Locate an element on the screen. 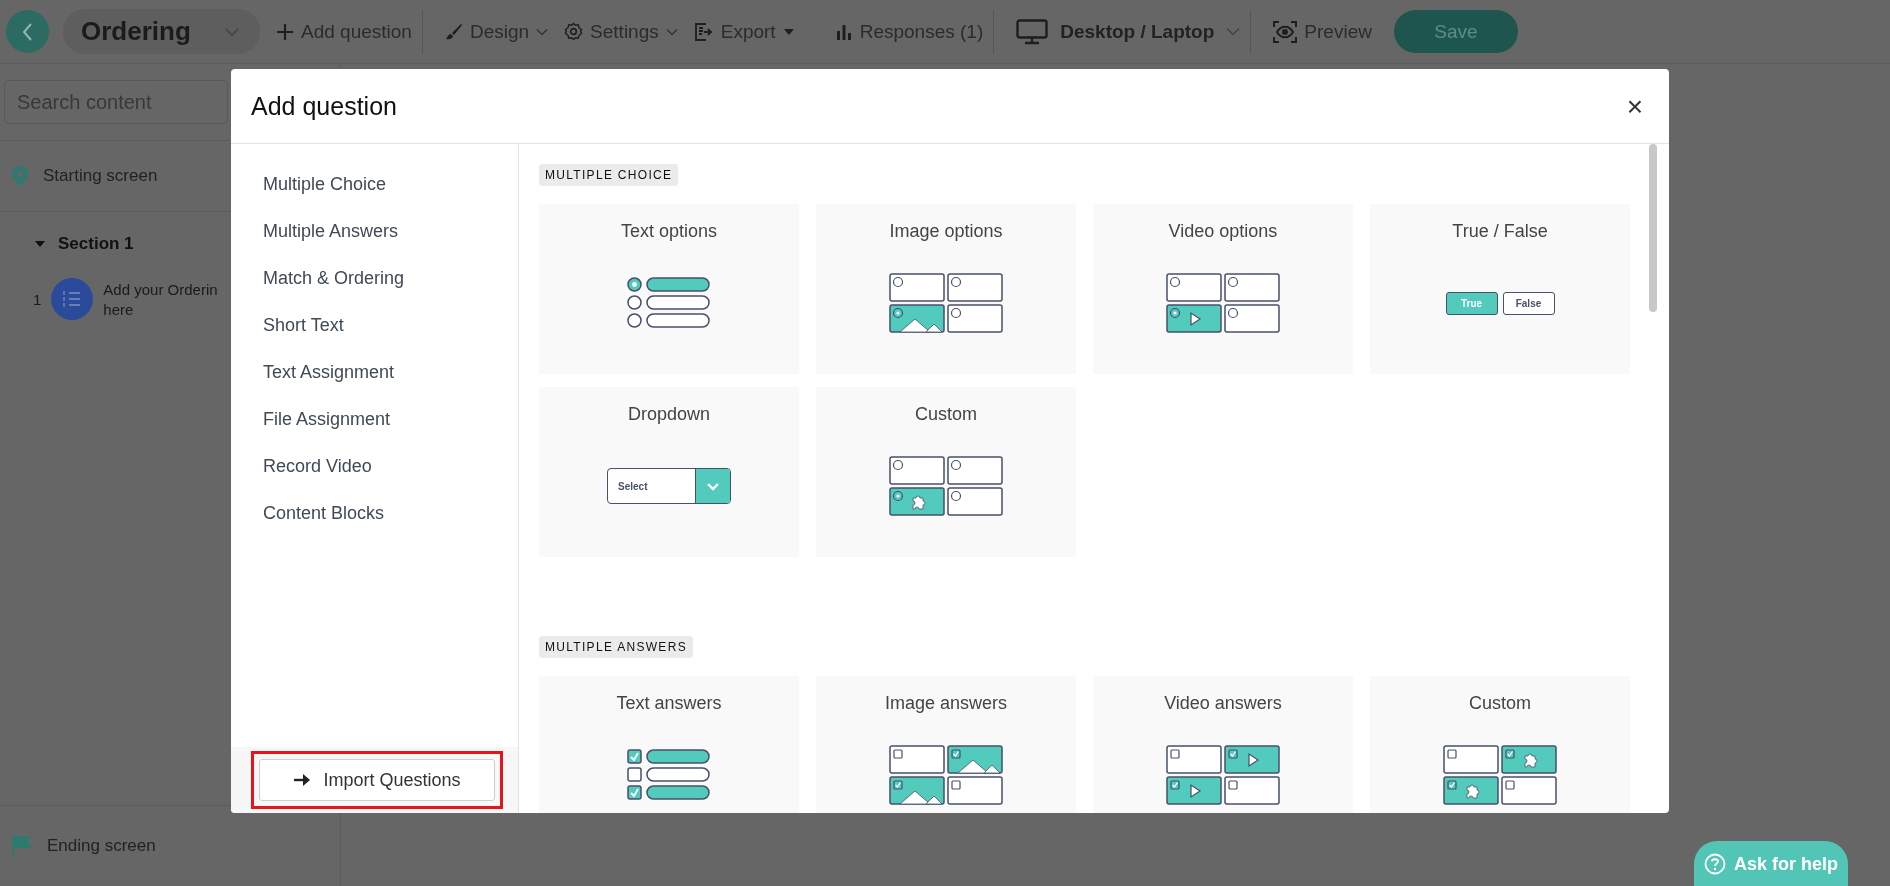 The image size is (1890, 886). card-title: Video answers is located at coordinates (1223, 703).